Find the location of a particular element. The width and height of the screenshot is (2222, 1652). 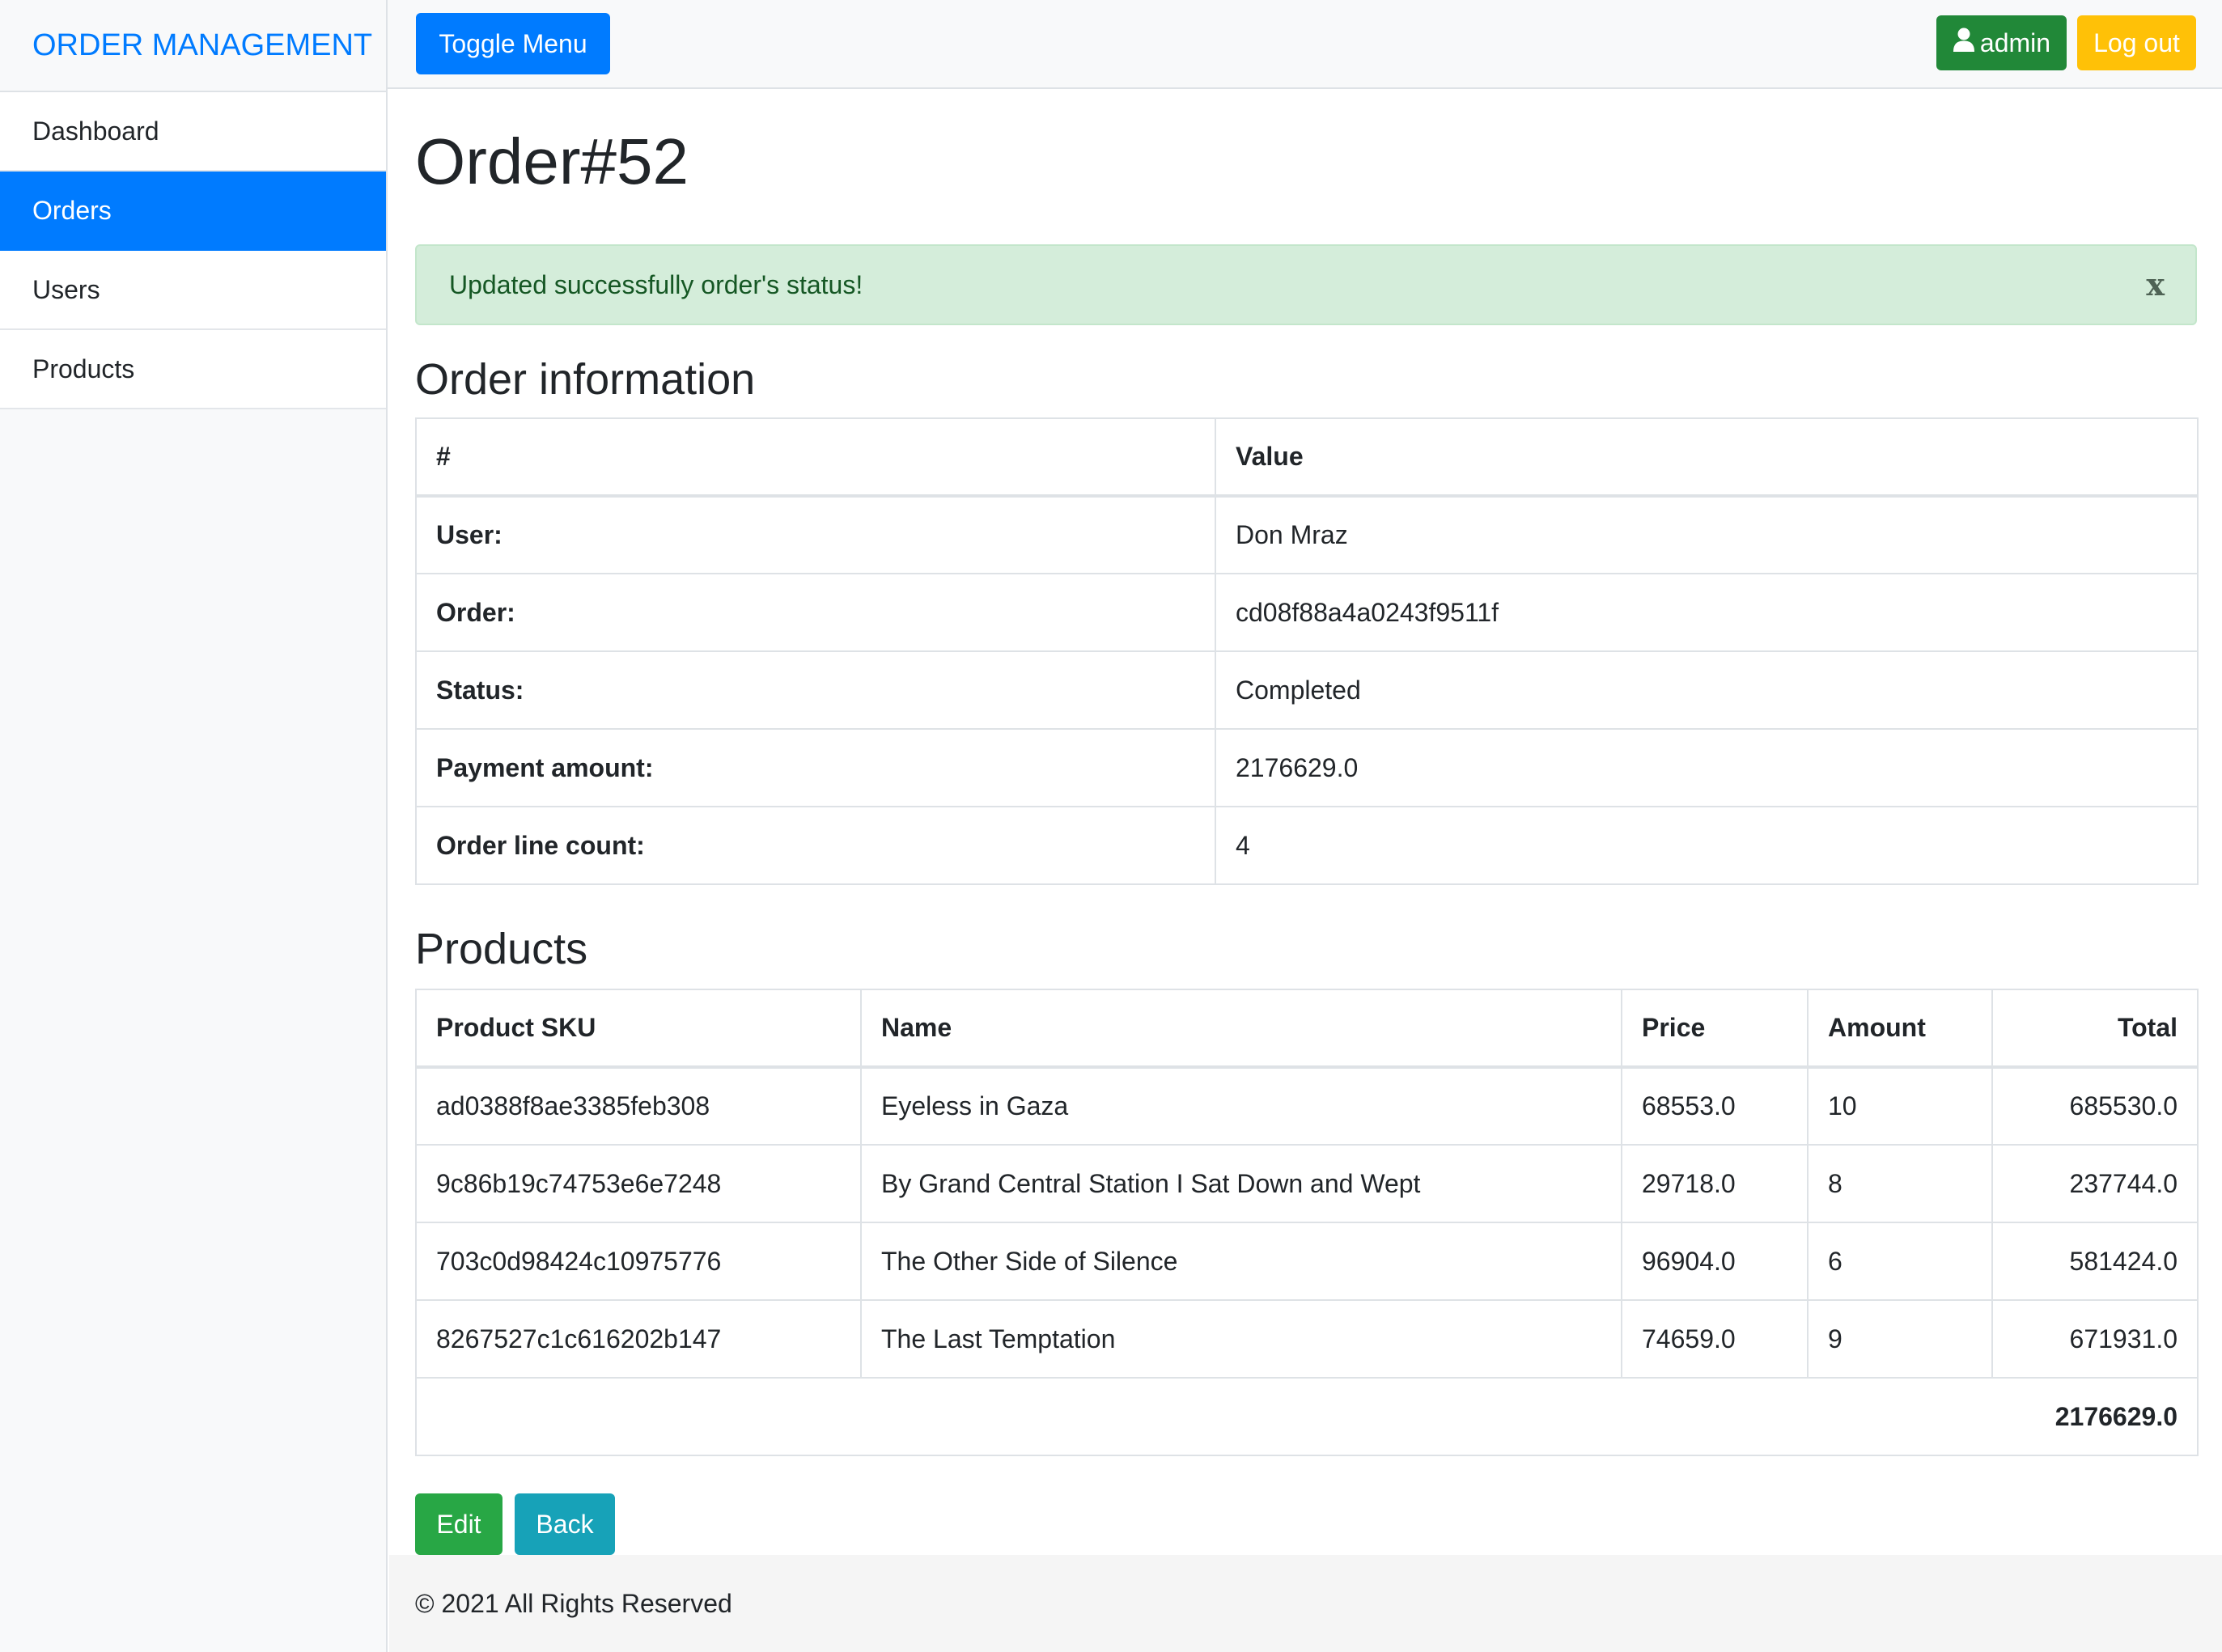

column-header: Price is located at coordinates (1715, 1029).